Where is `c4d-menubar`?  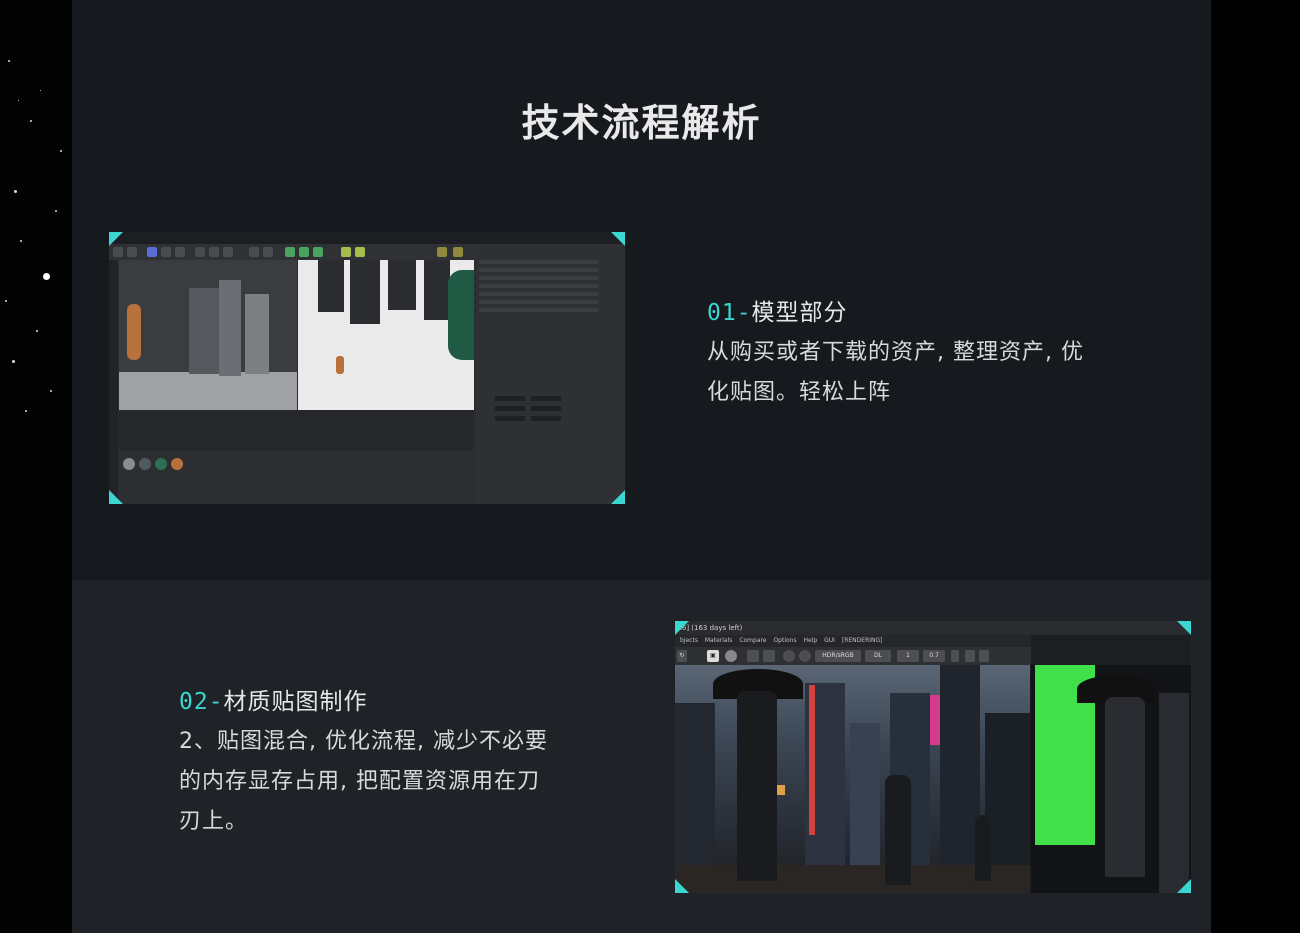 c4d-menubar is located at coordinates (367, 238).